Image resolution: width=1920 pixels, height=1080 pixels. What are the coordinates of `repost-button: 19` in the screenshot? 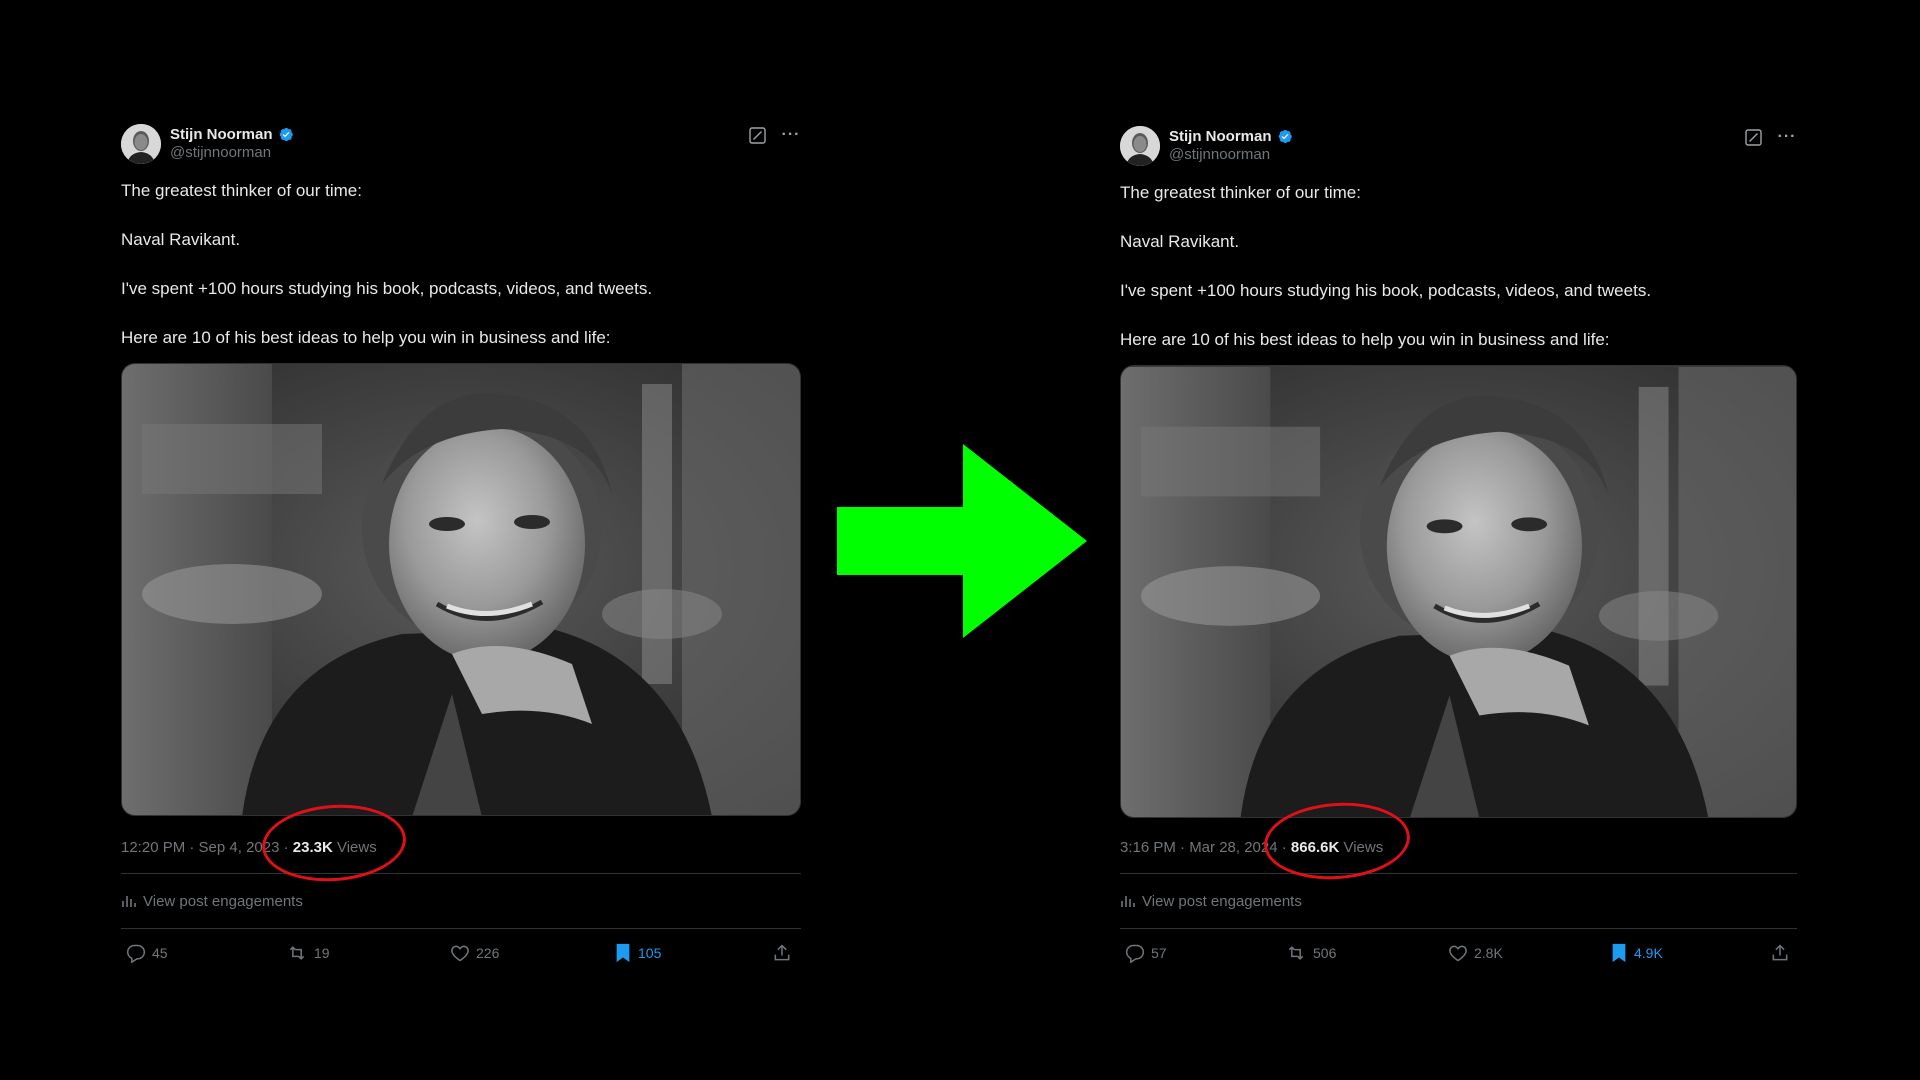 It's located at (308, 953).